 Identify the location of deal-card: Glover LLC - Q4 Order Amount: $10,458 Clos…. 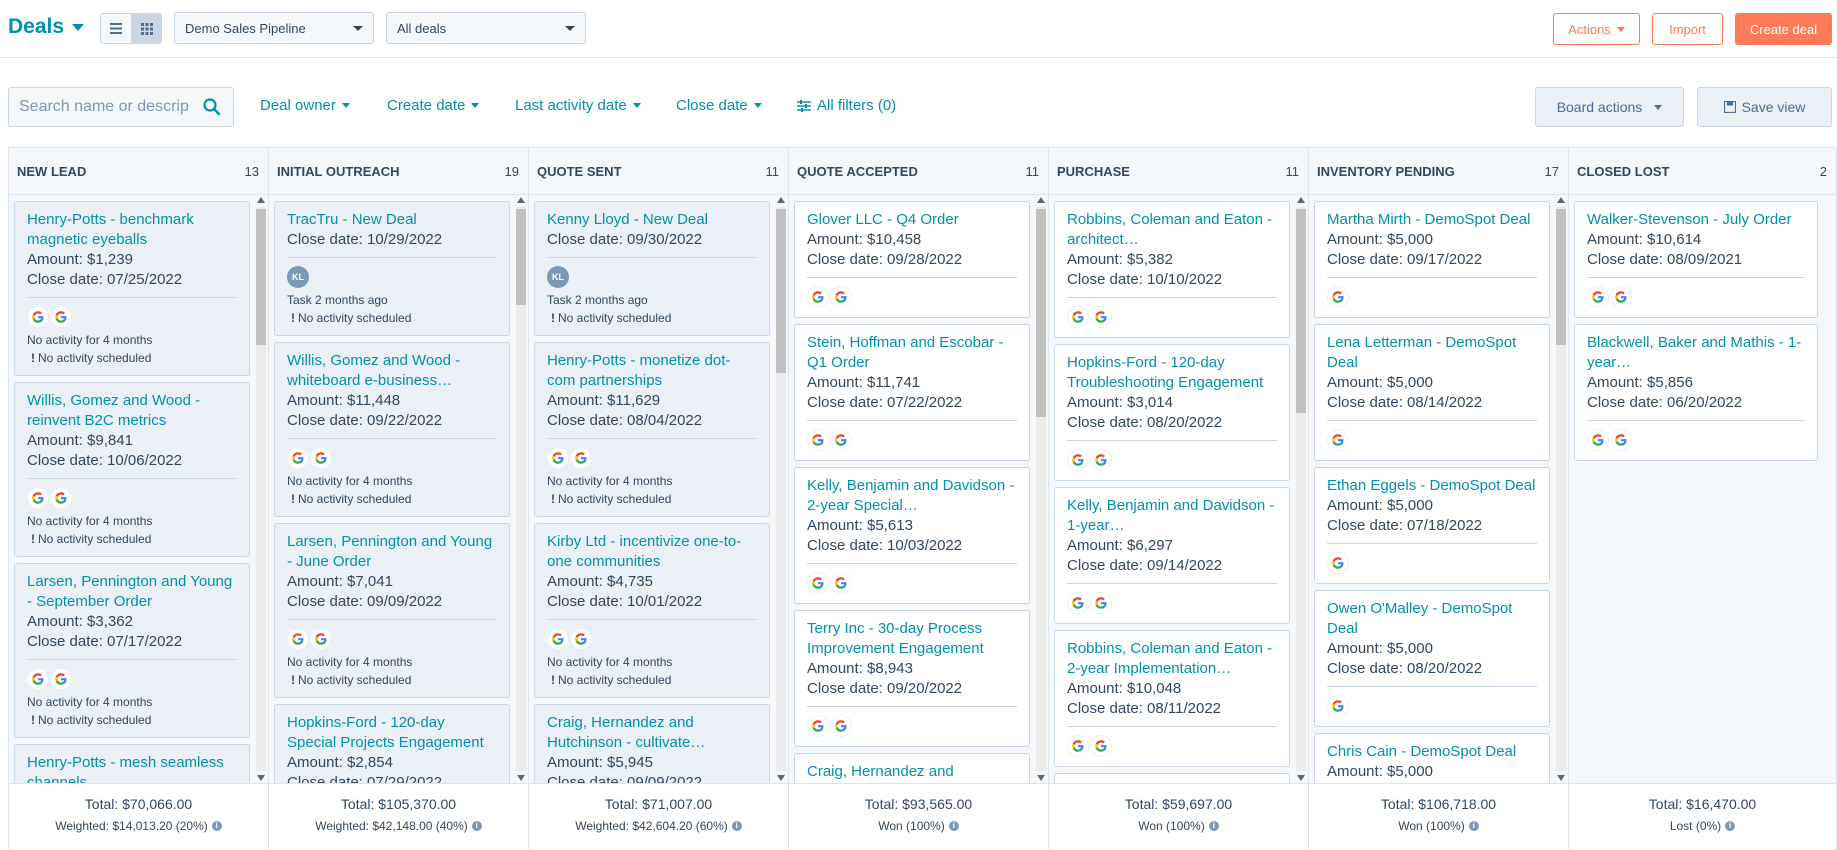
(912, 259).